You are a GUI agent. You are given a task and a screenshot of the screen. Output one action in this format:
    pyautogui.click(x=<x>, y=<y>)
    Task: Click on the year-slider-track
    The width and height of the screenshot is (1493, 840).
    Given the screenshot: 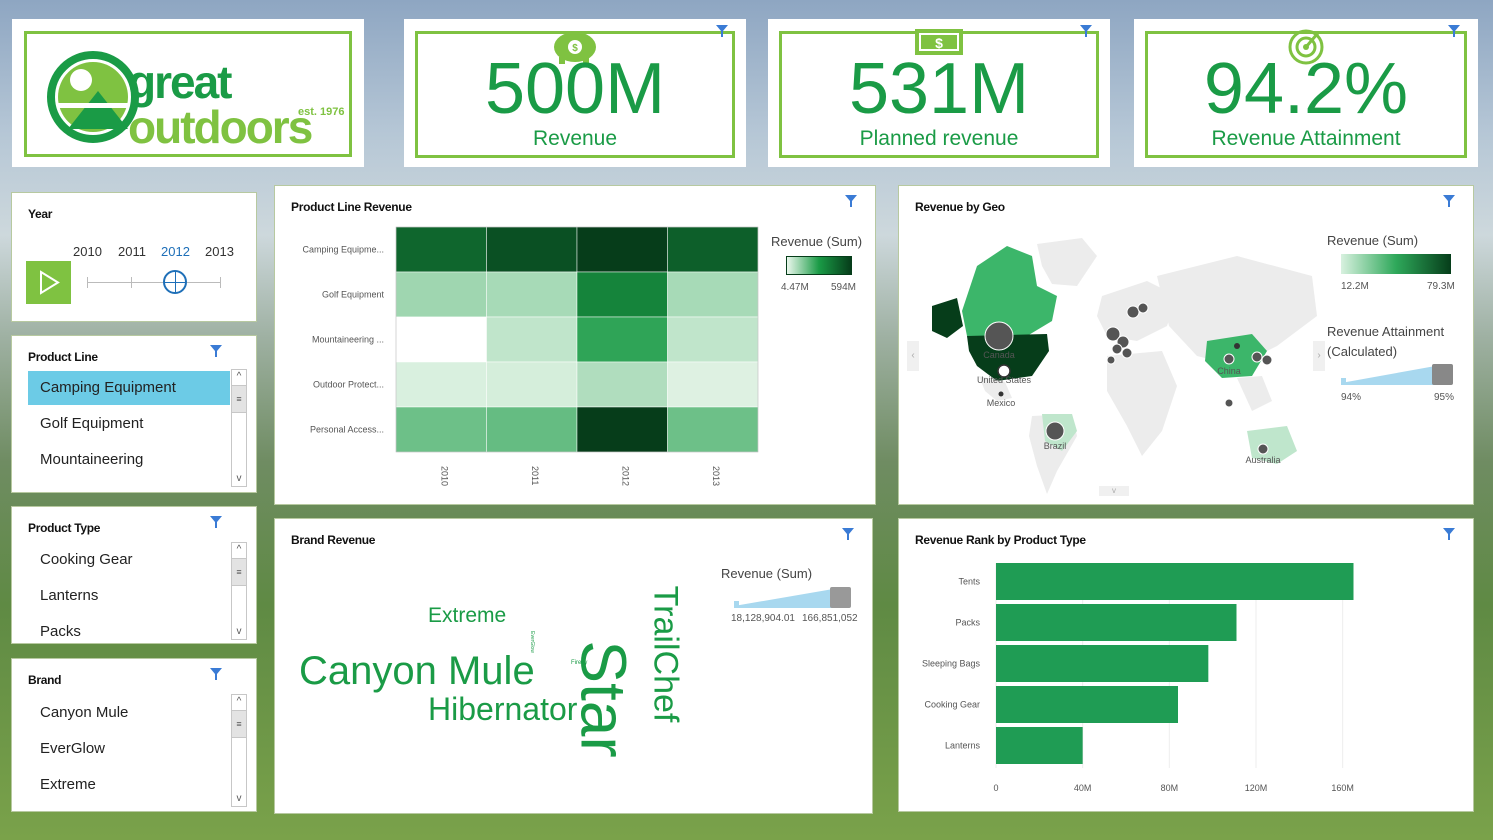 What is the action you would take?
    pyautogui.click(x=154, y=282)
    